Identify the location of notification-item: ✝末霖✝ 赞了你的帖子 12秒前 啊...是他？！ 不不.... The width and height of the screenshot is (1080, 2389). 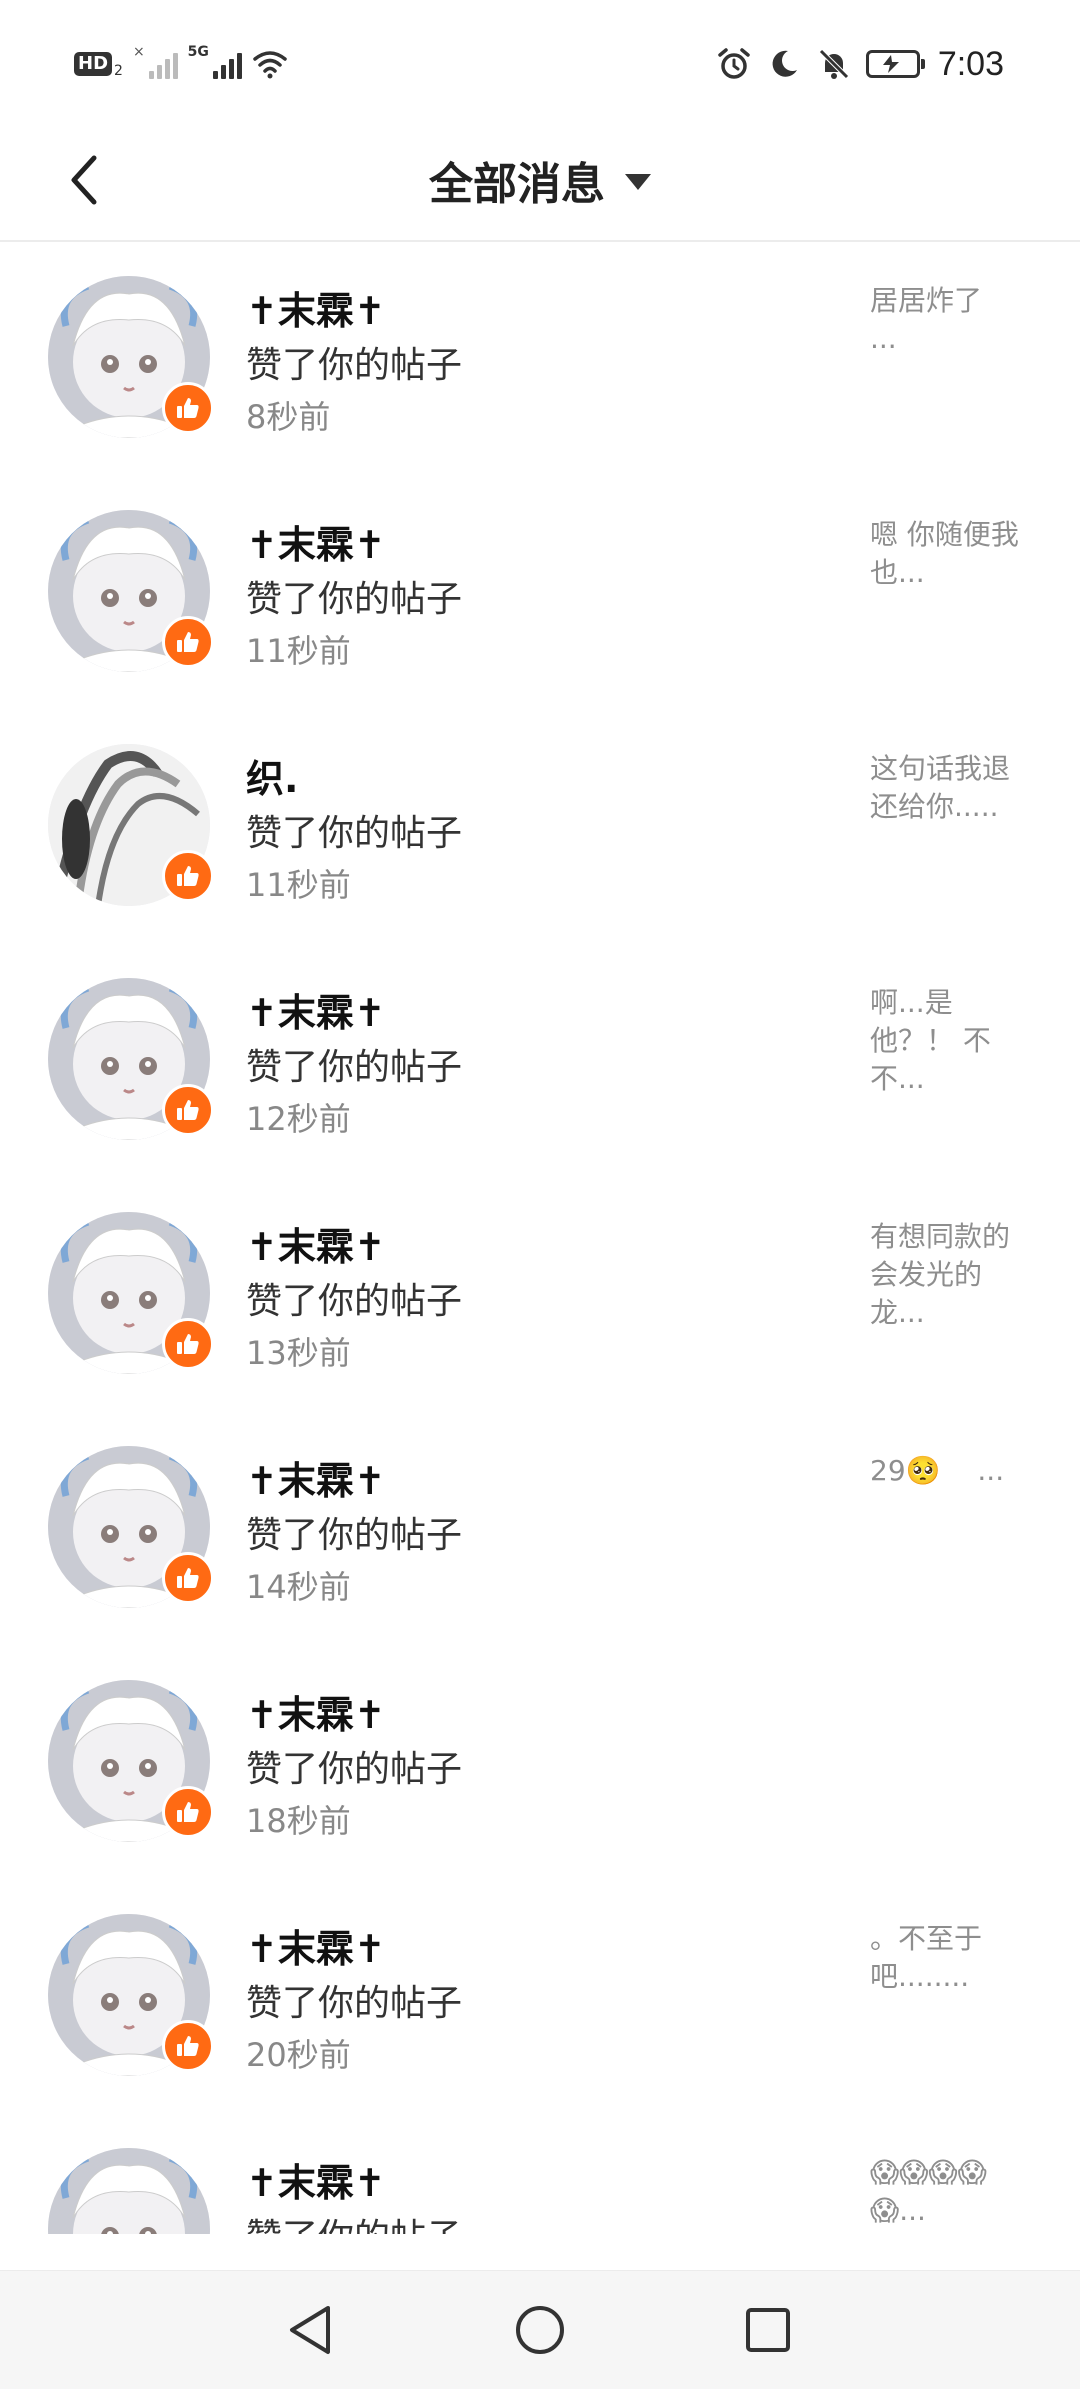
(540, 1061).